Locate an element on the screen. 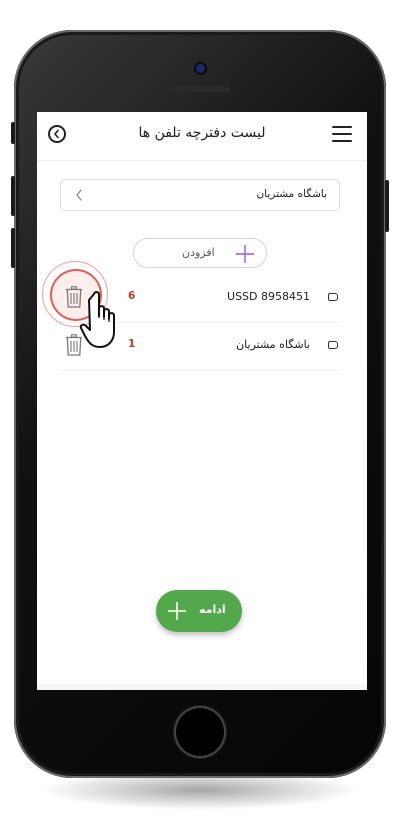 The width and height of the screenshot is (400, 816). add-button-label: افزودن is located at coordinates (198, 252).